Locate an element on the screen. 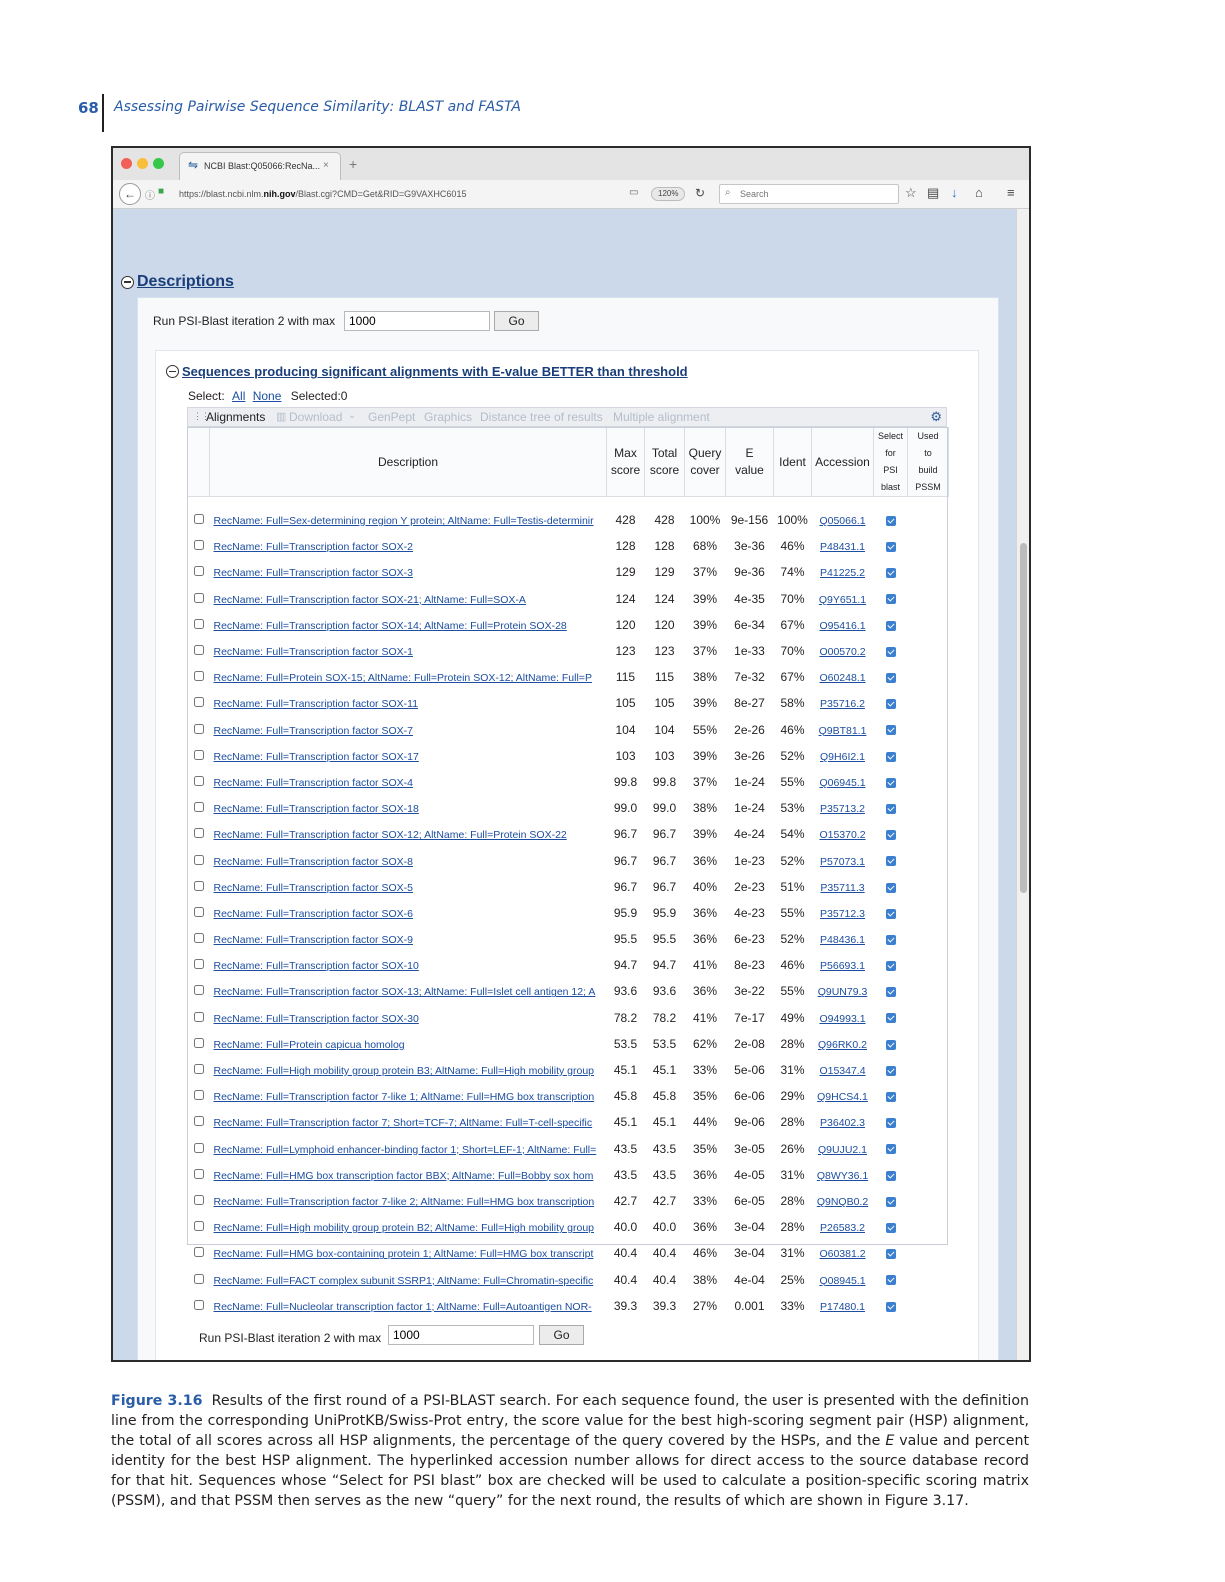 Image resolution: width=1225 pixels, height=1582 pixels. reader-view-icon: ▭ is located at coordinates (633, 192).